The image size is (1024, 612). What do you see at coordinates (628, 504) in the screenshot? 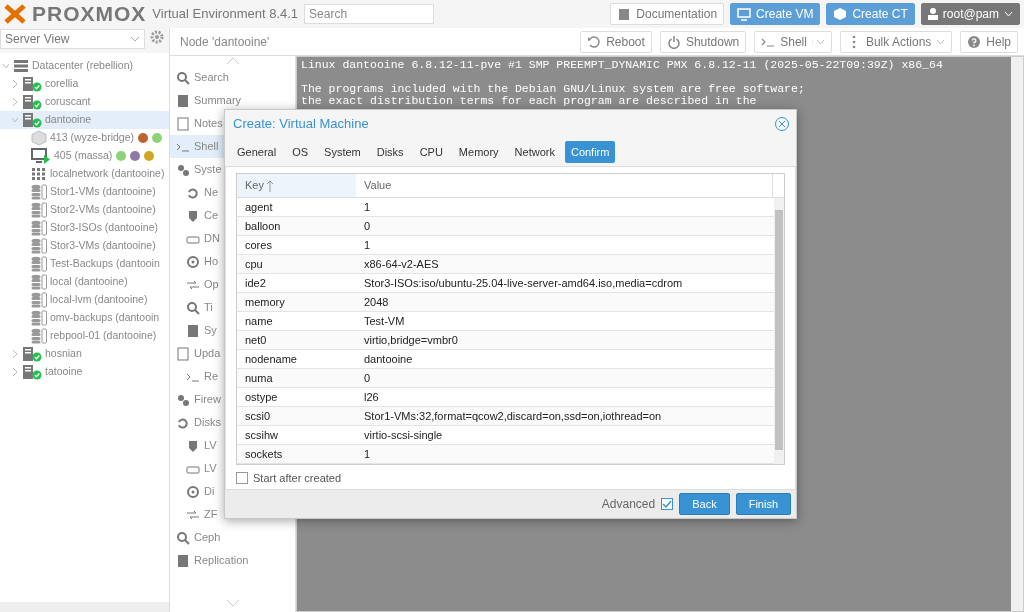
I see `checkbox-label: Advanced` at bounding box center [628, 504].